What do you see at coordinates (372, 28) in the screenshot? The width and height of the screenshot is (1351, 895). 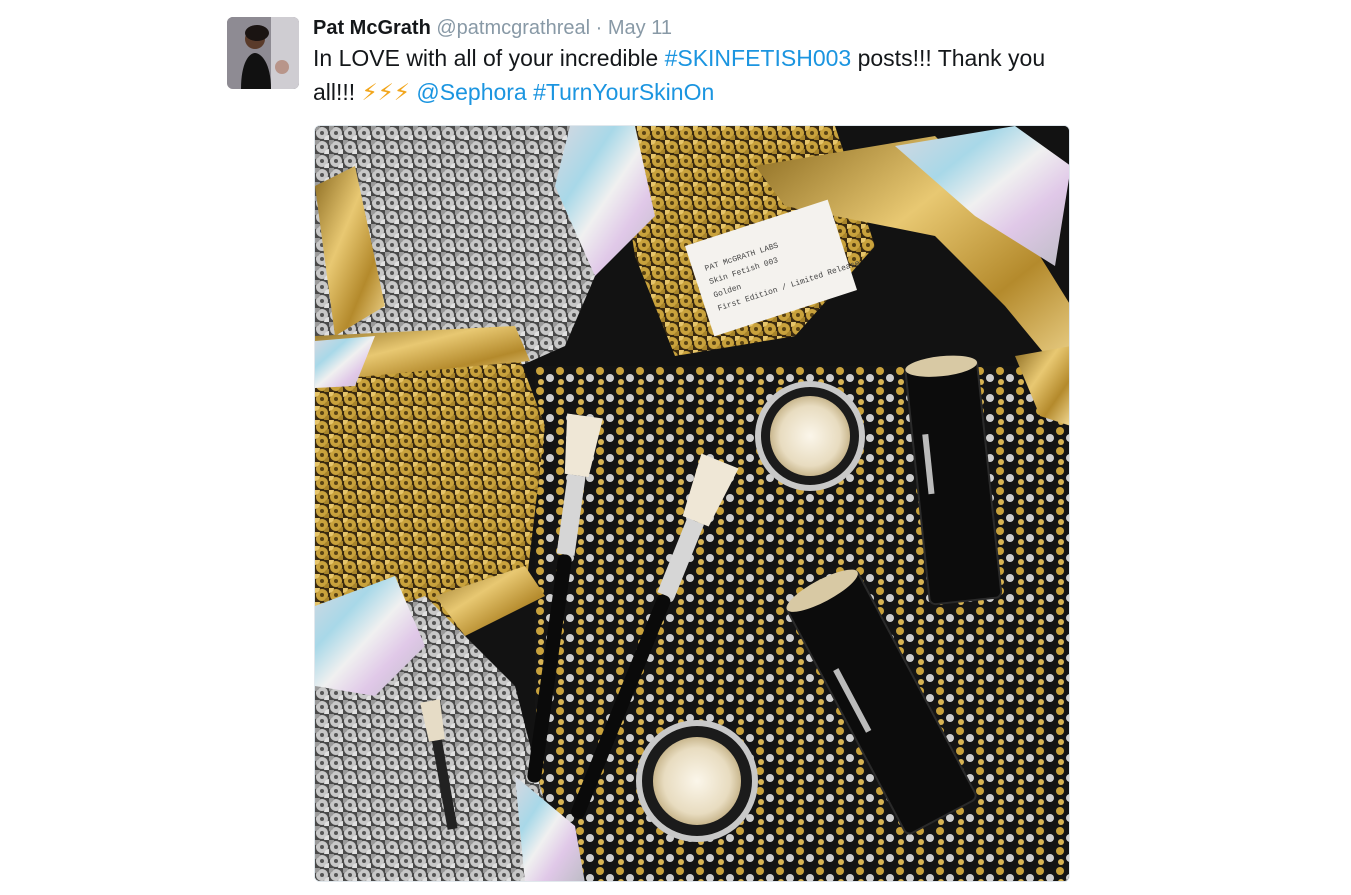 I see `author-name: Pat McGrath` at bounding box center [372, 28].